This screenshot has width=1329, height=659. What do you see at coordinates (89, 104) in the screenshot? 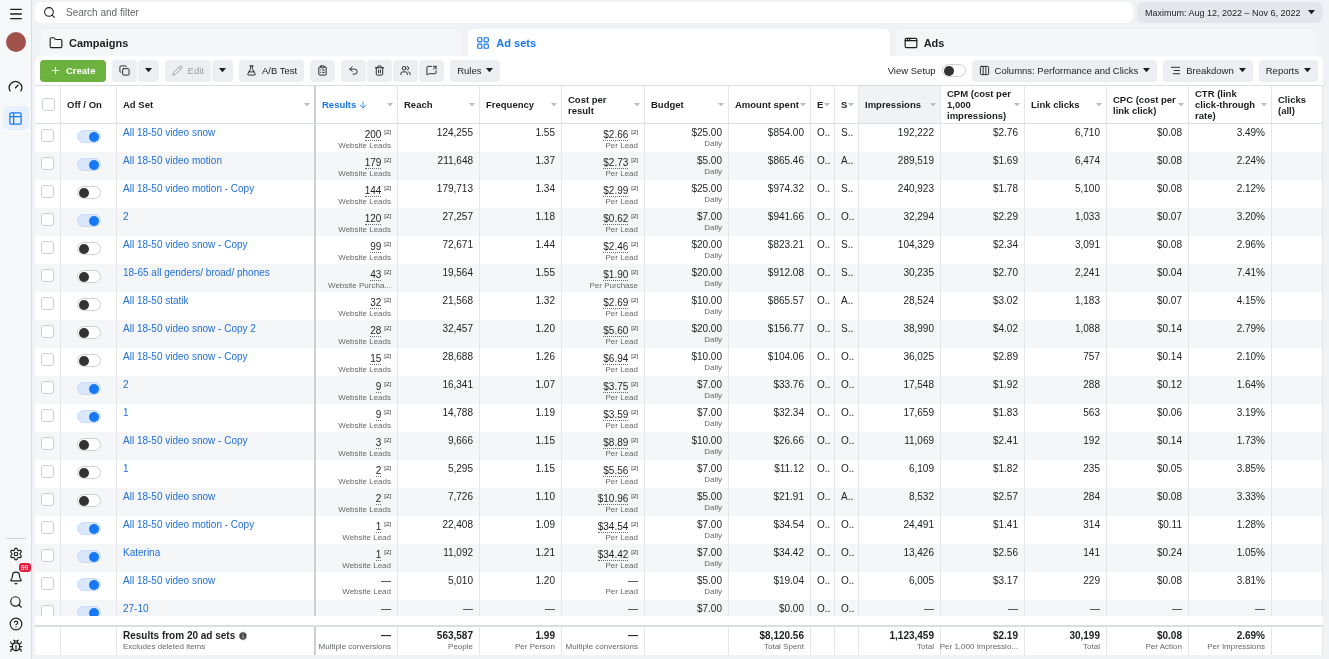
I see `column-header: Off / On` at bounding box center [89, 104].